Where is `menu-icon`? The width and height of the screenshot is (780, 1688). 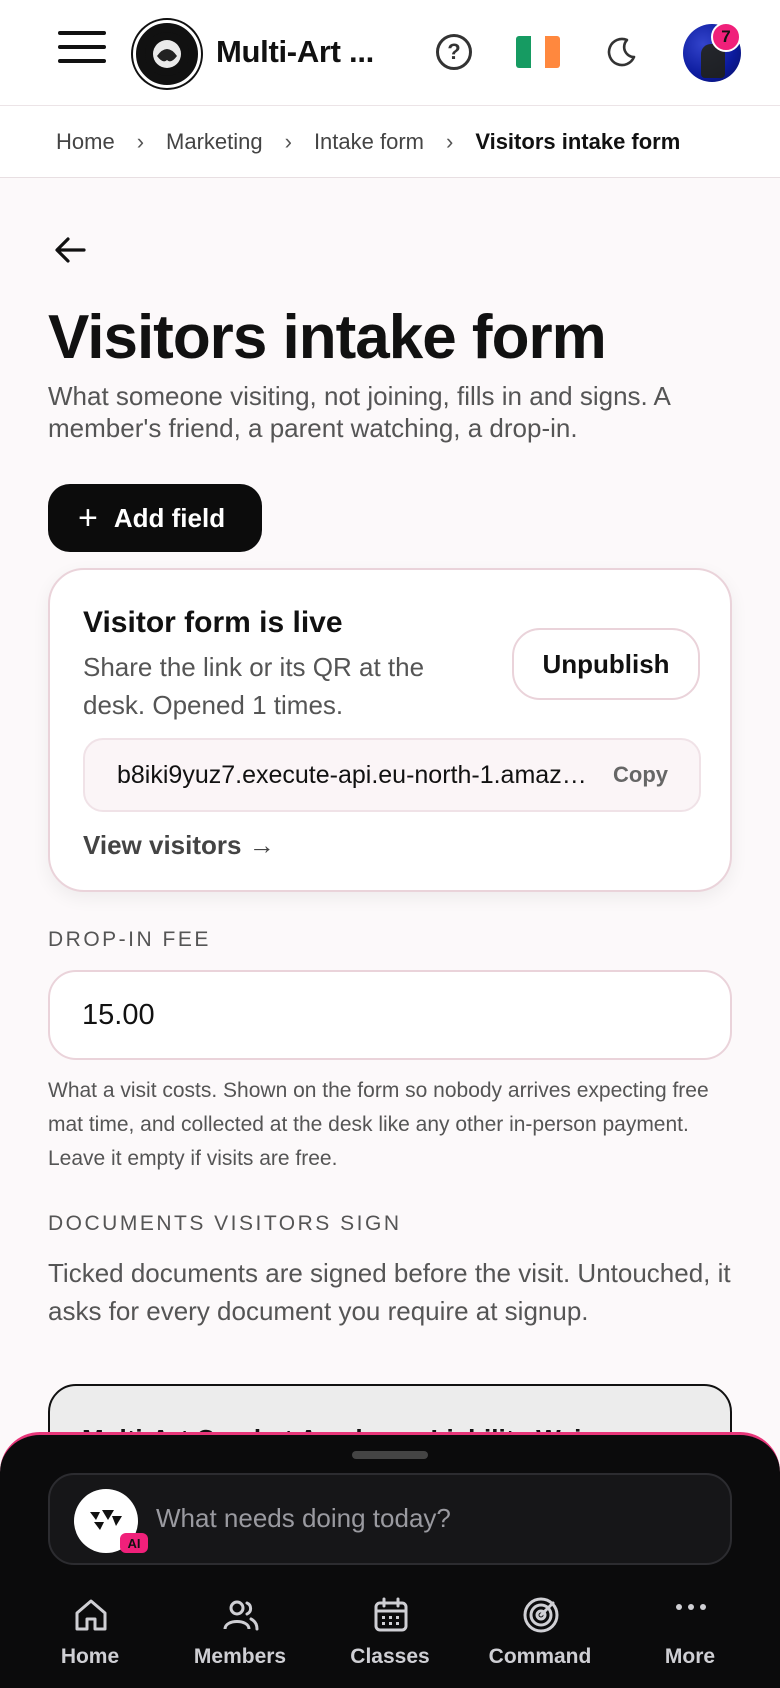 menu-icon is located at coordinates (82, 50).